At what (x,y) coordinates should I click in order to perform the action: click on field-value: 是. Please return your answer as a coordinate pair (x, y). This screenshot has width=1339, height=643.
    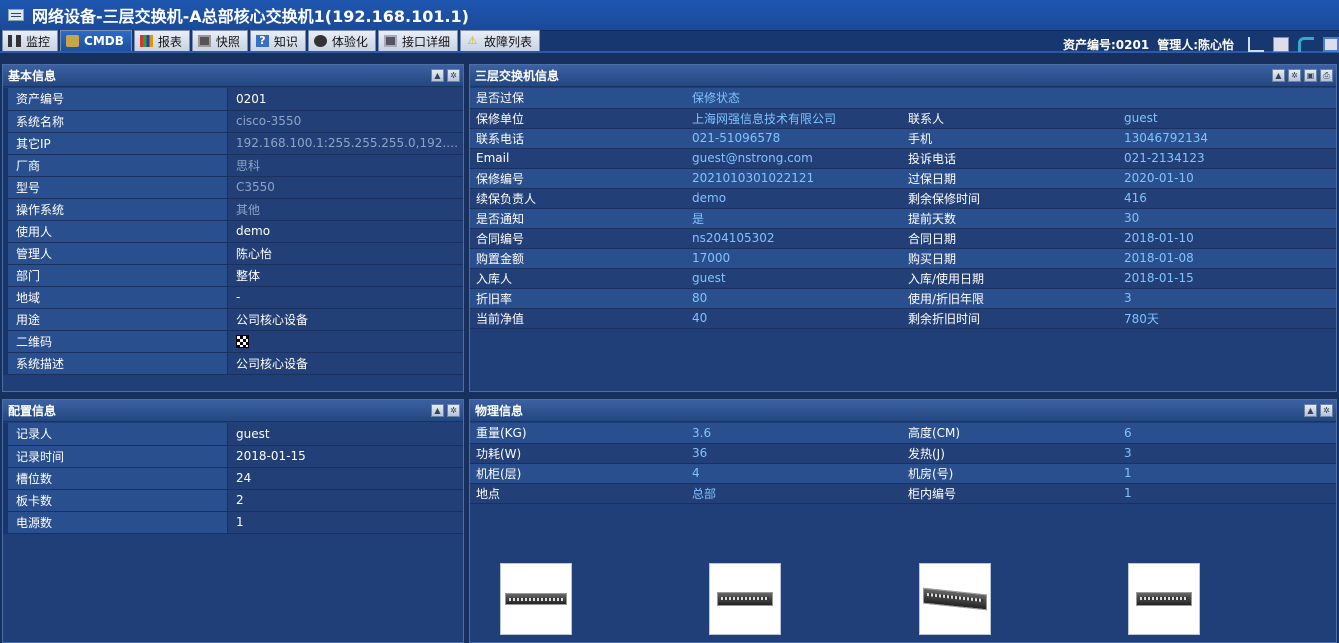
    Looking at the image, I should click on (794, 218).